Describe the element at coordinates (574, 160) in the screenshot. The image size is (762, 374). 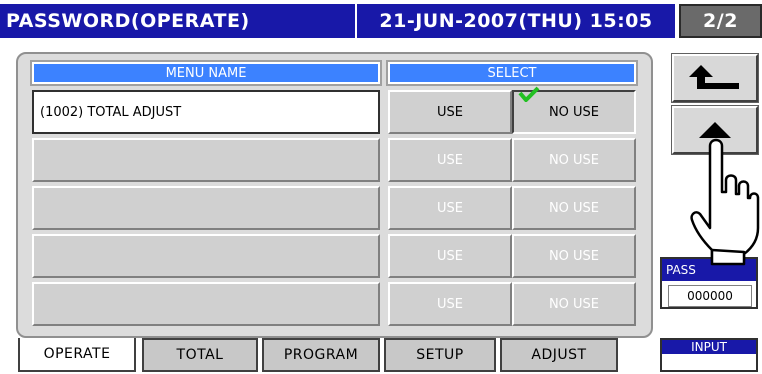
I see `no-use-button-2: NO USE` at that location.